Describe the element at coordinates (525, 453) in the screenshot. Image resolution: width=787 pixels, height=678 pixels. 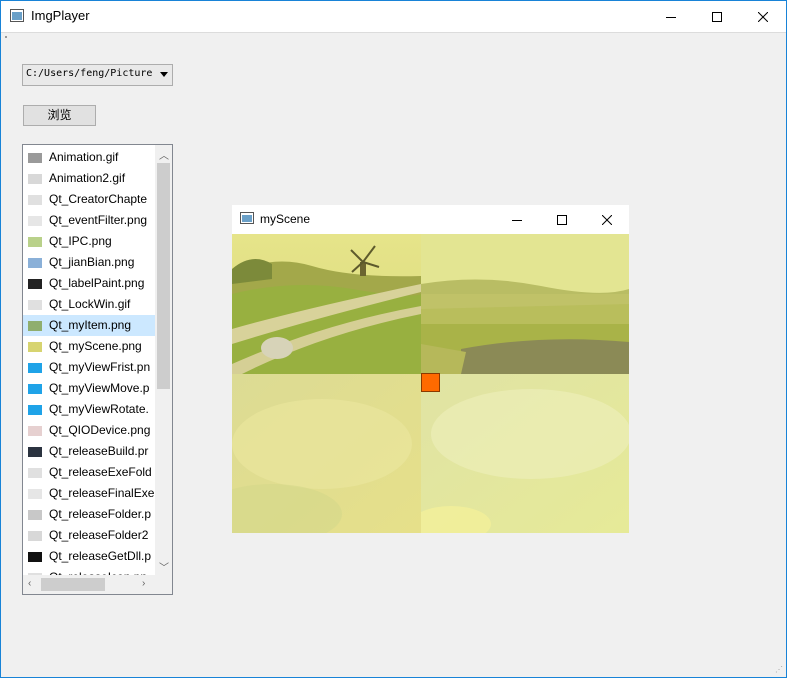
I see `scene-tile-bottom-right` at that location.